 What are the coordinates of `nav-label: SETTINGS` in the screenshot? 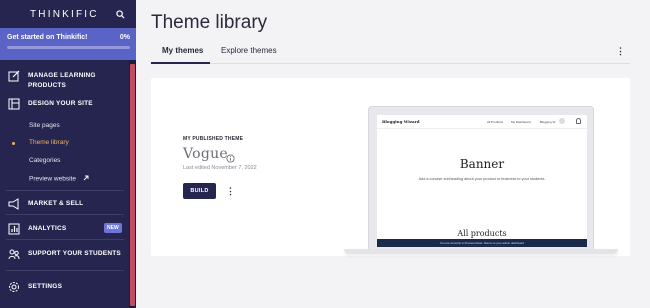 It's located at (45, 286).